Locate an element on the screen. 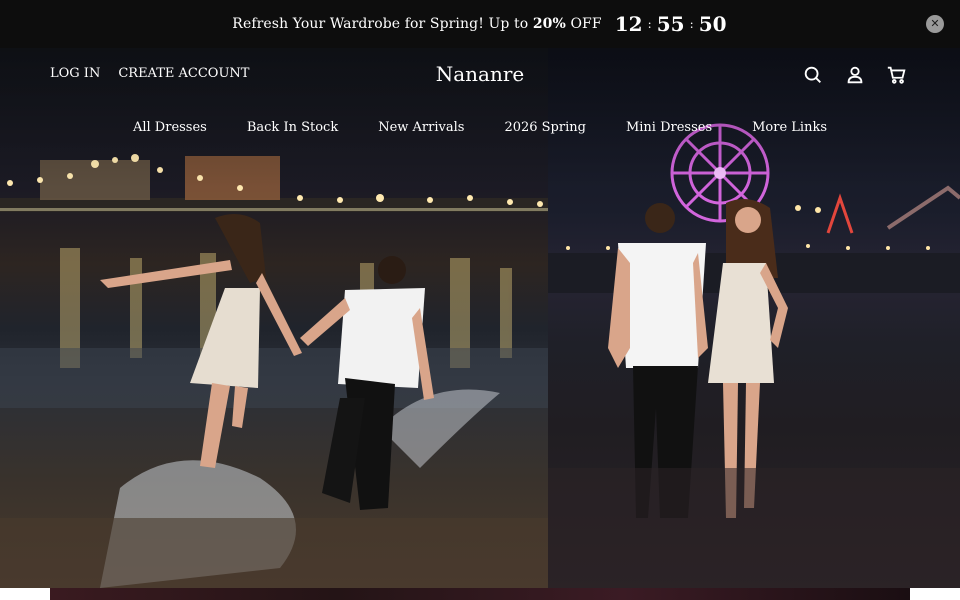  countdown-timer: 12 : 55 : 50 is located at coordinates (671, 24).